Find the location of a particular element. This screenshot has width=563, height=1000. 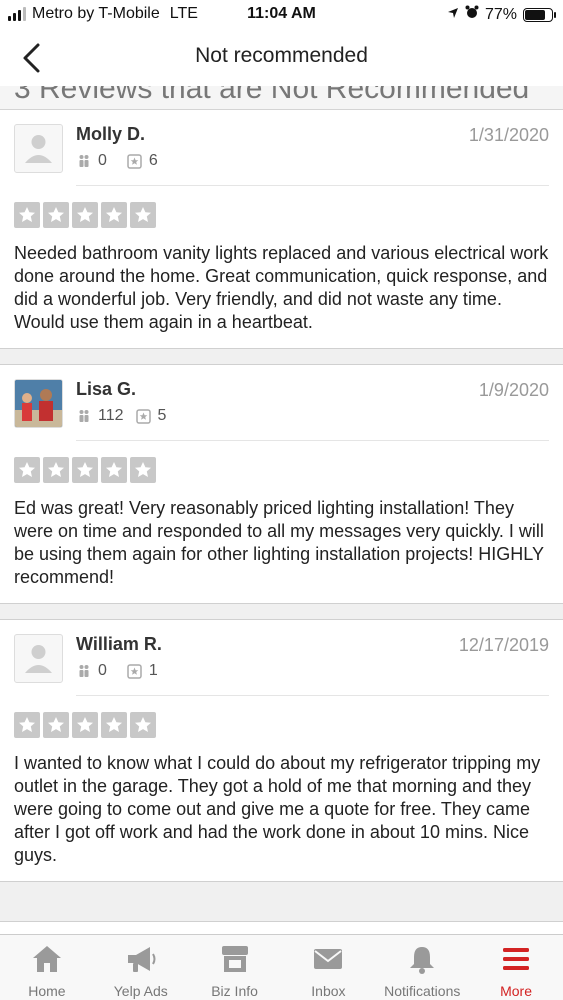

bell-icon is located at coordinates (422, 959).